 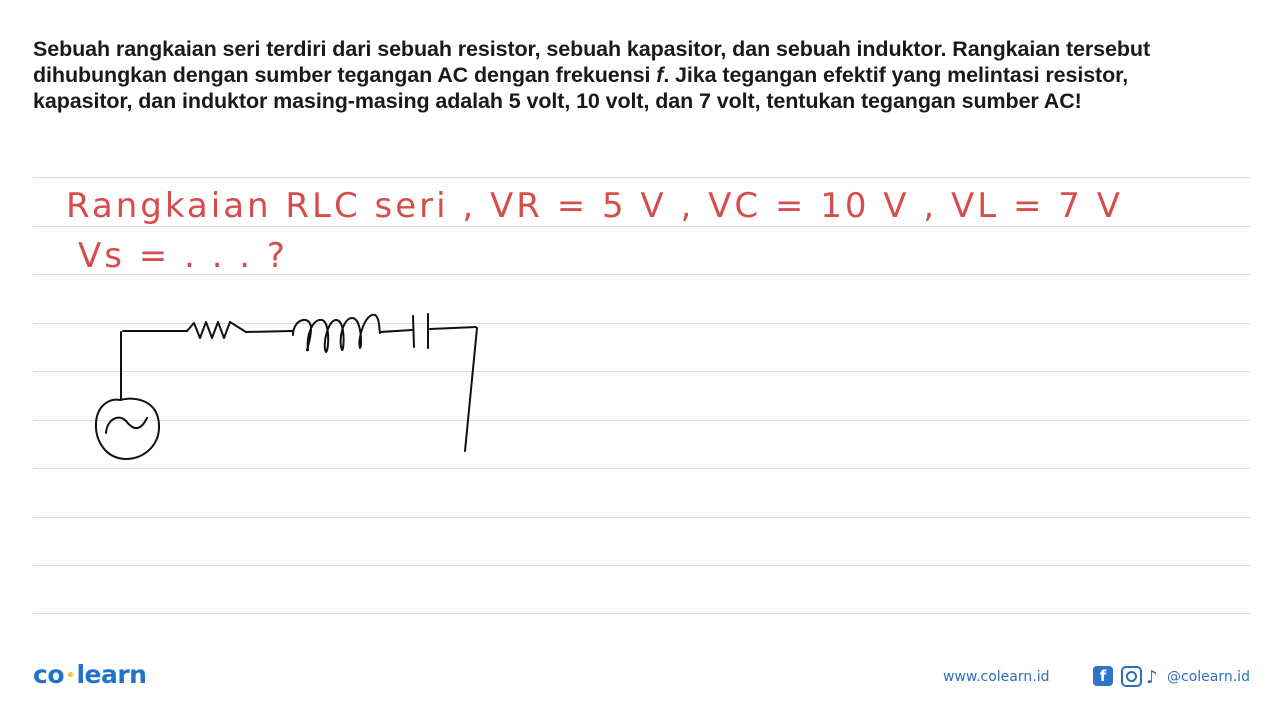 What do you see at coordinates (49, 674) in the screenshot?
I see `logo-part-co: co` at bounding box center [49, 674].